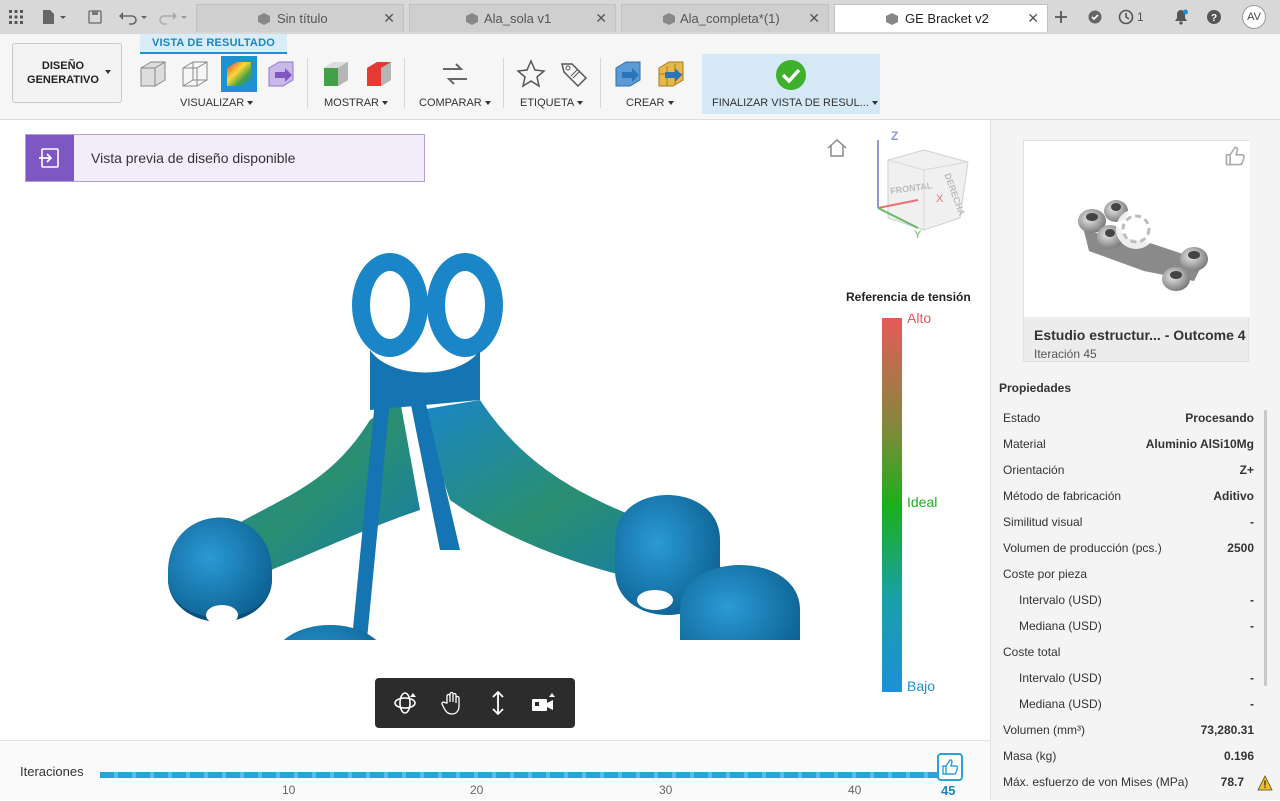  I want to click on current-iteration: 45, so click(948, 790).